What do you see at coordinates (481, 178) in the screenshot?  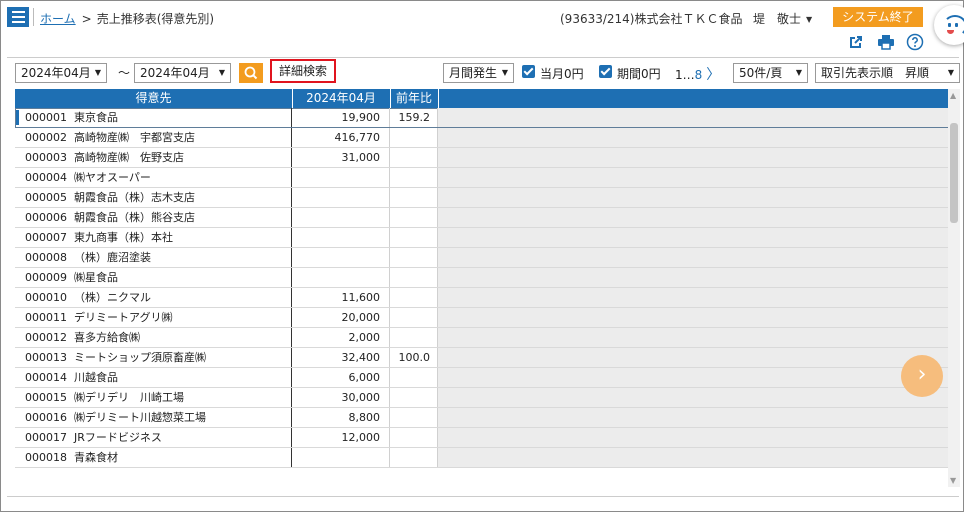 I see `table-row: 000004 ㈱ヤオスーパー` at bounding box center [481, 178].